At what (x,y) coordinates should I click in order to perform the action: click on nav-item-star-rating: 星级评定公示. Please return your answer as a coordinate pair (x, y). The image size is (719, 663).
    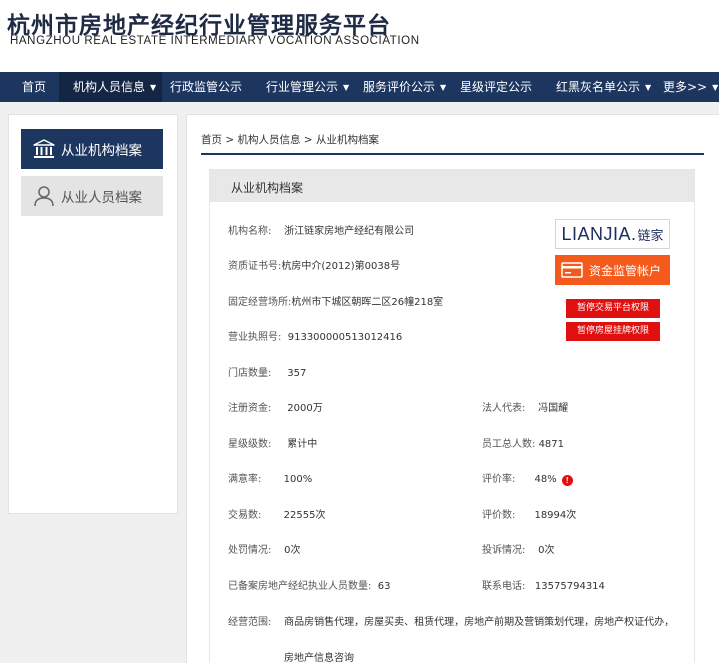
    Looking at the image, I should click on (496, 87).